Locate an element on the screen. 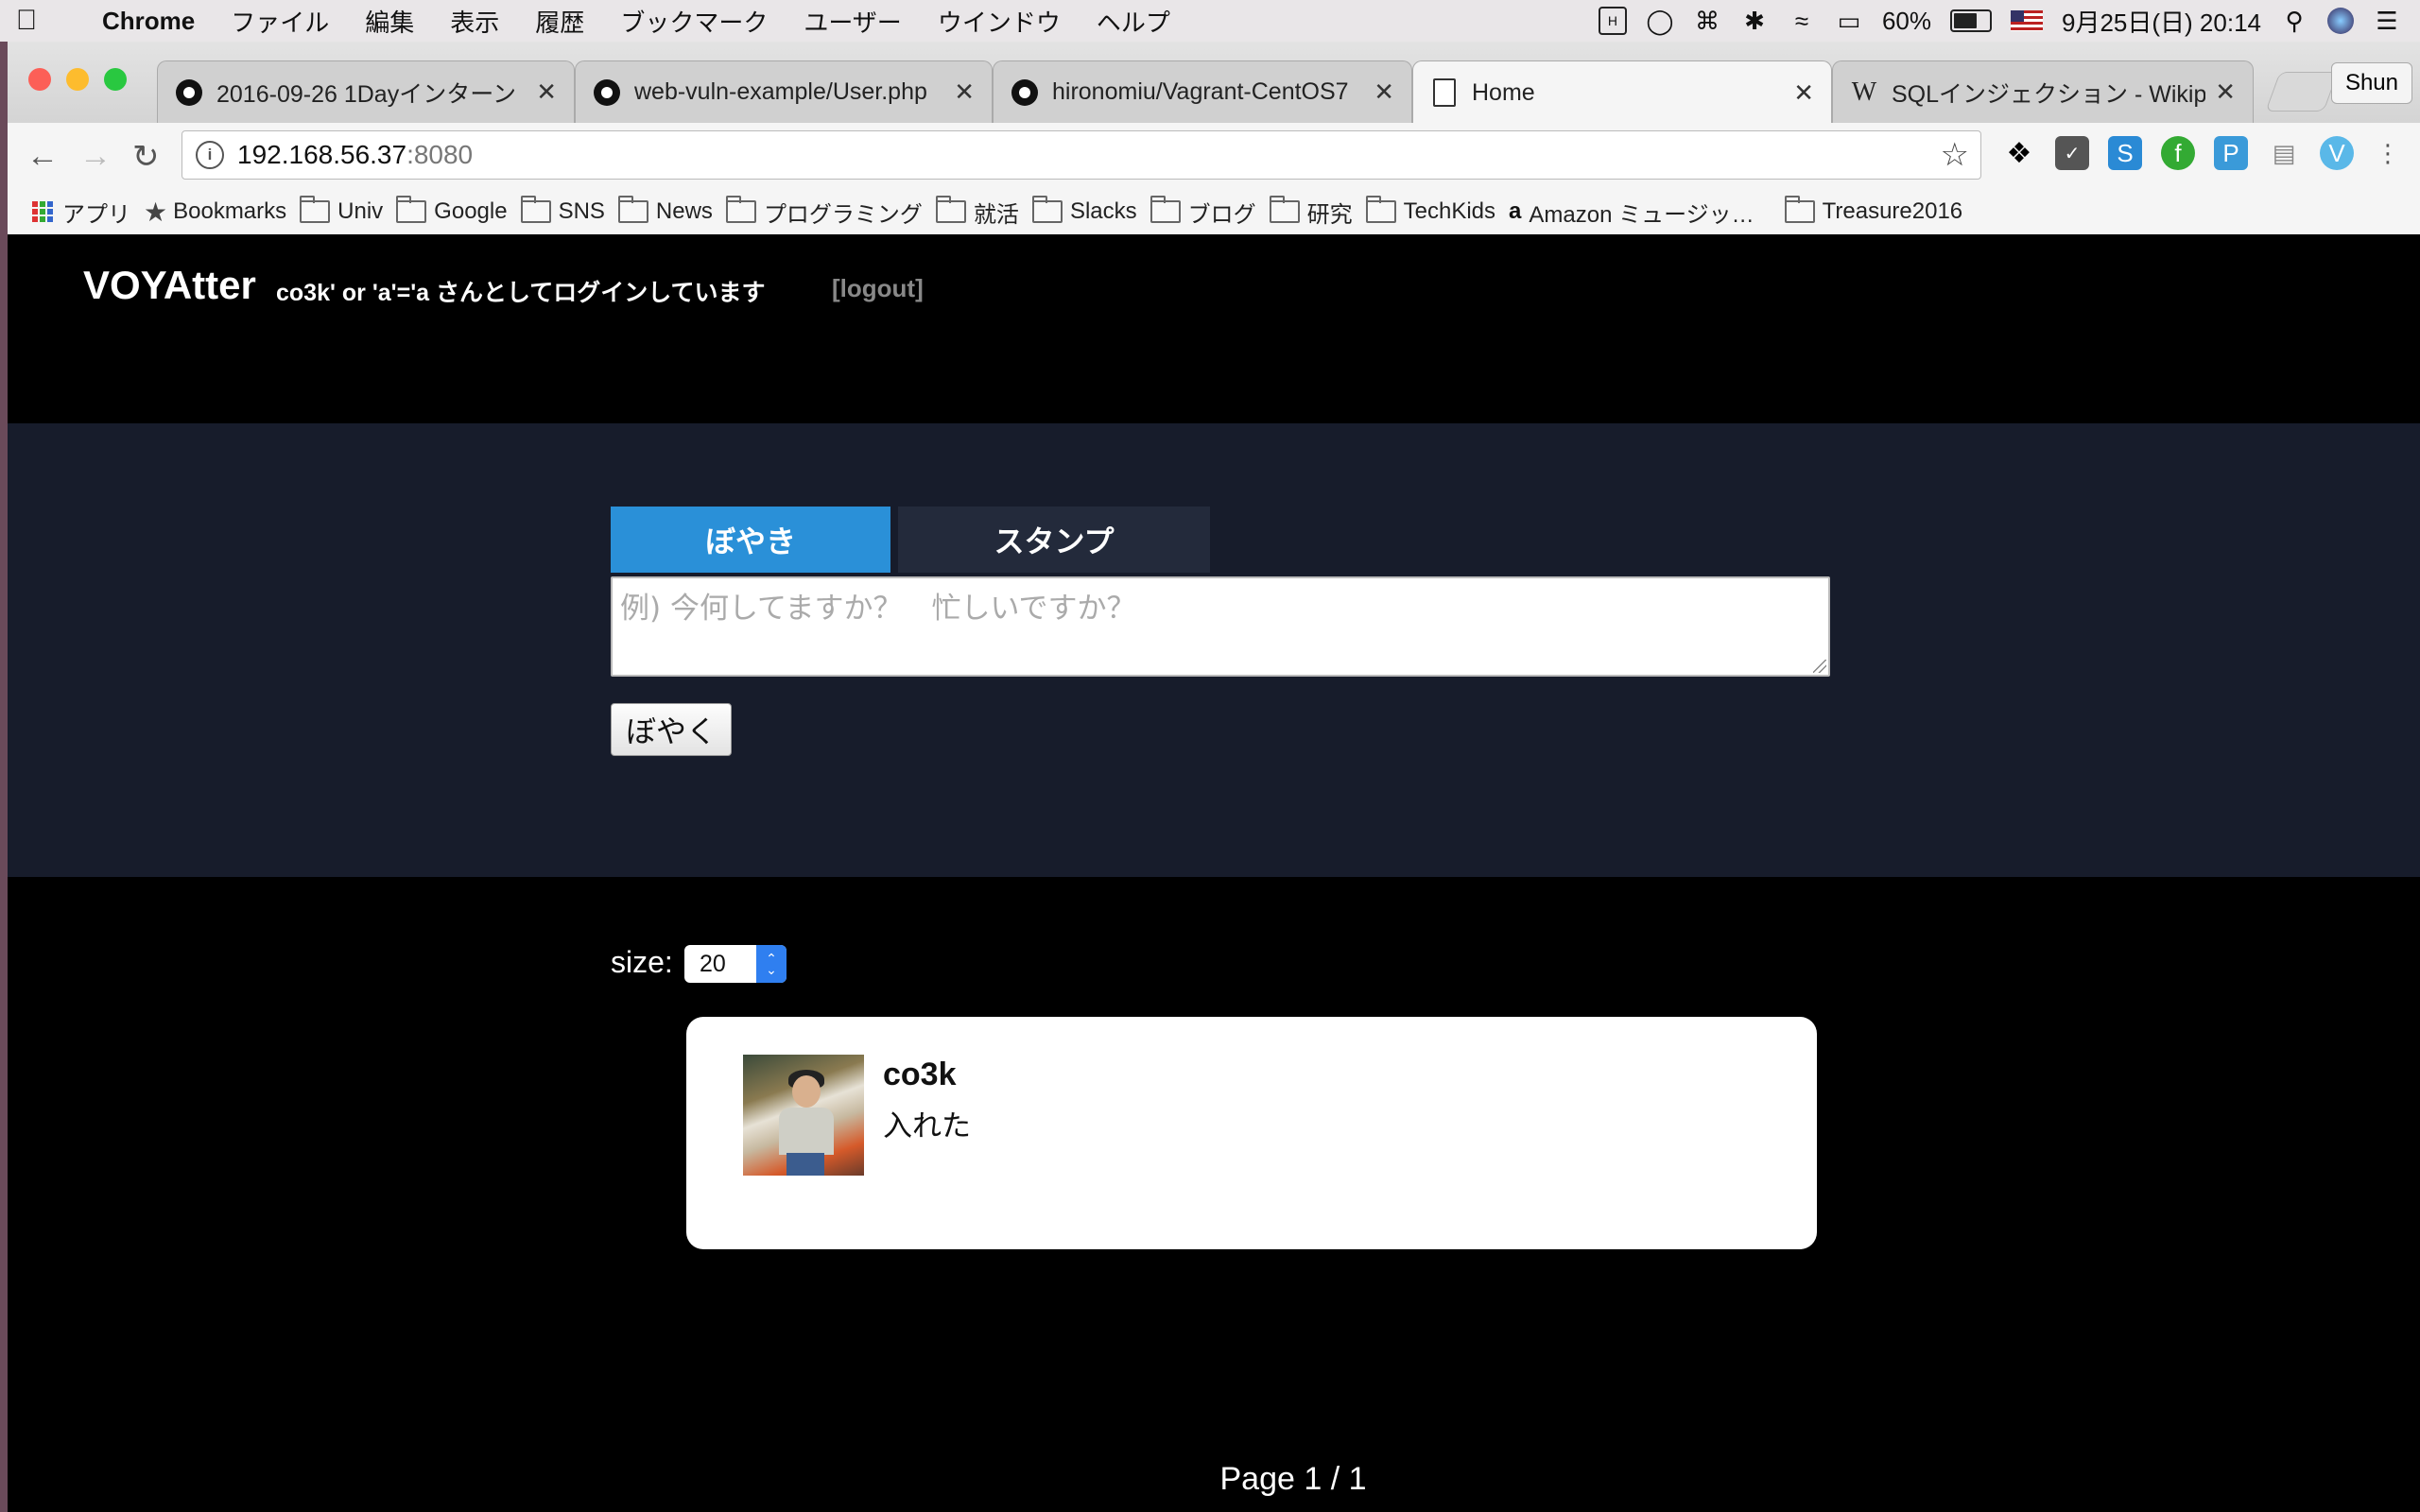 The width and height of the screenshot is (2420, 1512). post-username: co3k is located at coordinates (920, 1075).